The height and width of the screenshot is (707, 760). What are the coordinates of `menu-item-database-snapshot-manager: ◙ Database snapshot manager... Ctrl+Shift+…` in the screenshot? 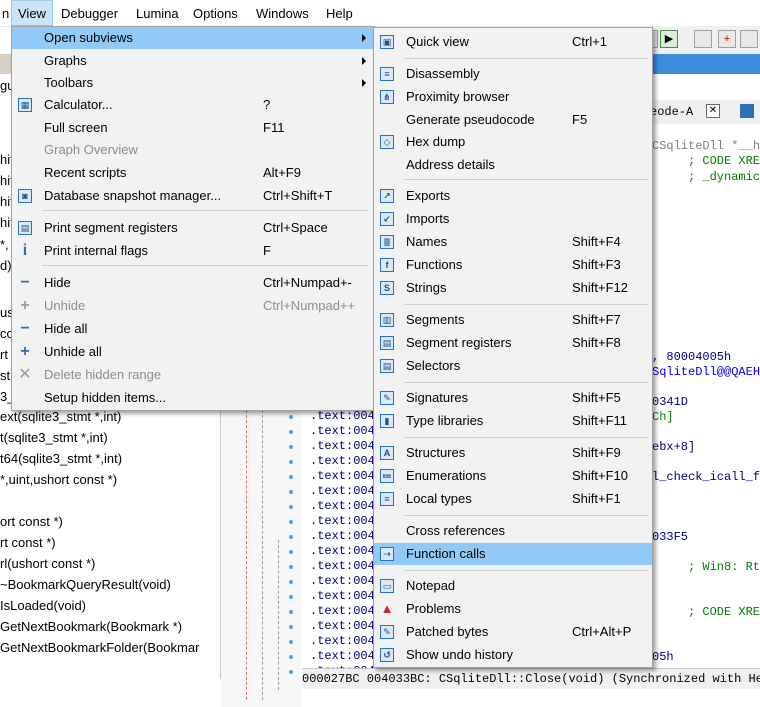 It's located at (193, 196).